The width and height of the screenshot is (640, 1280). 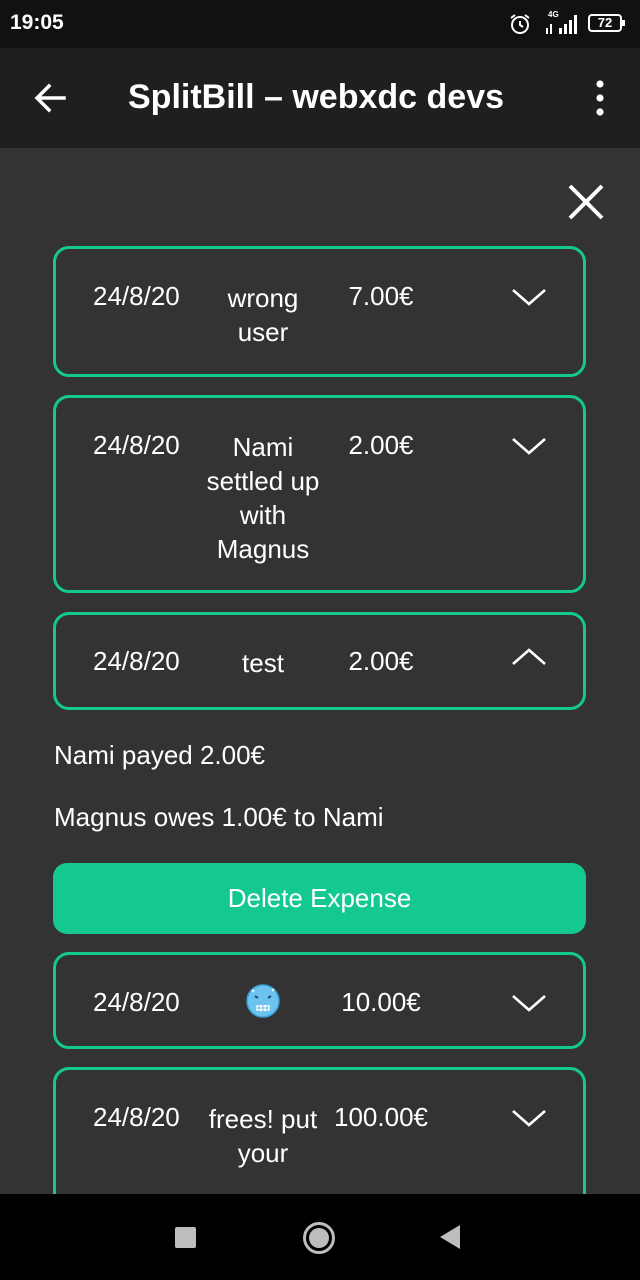 I want to click on expense-card: 24/8/20 frees! put your 100.00€, so click(x=319, y=1130).